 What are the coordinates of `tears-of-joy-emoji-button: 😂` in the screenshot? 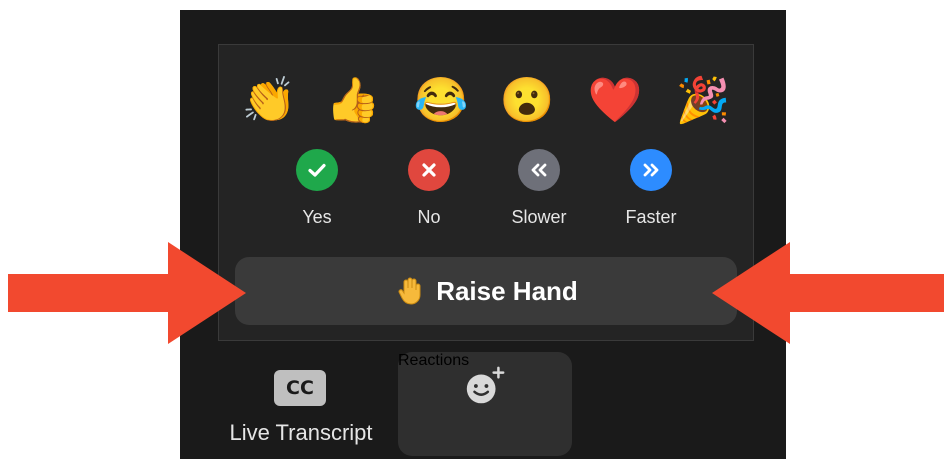 It's located at (441, 101).